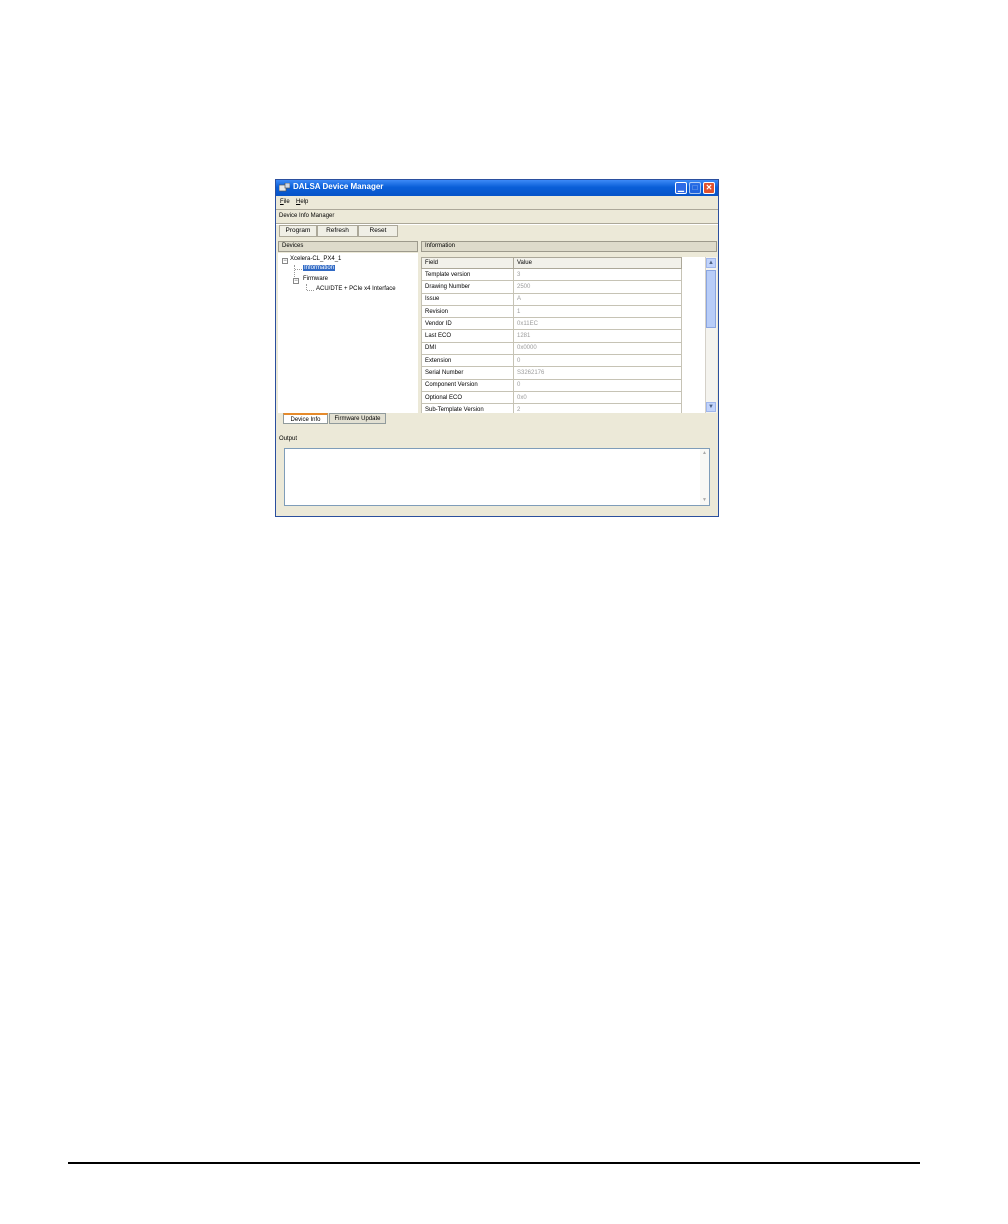  Describe the element at coordinates (467, 373) in the screenshot. I see `field-cell: Serial Number` at that location.